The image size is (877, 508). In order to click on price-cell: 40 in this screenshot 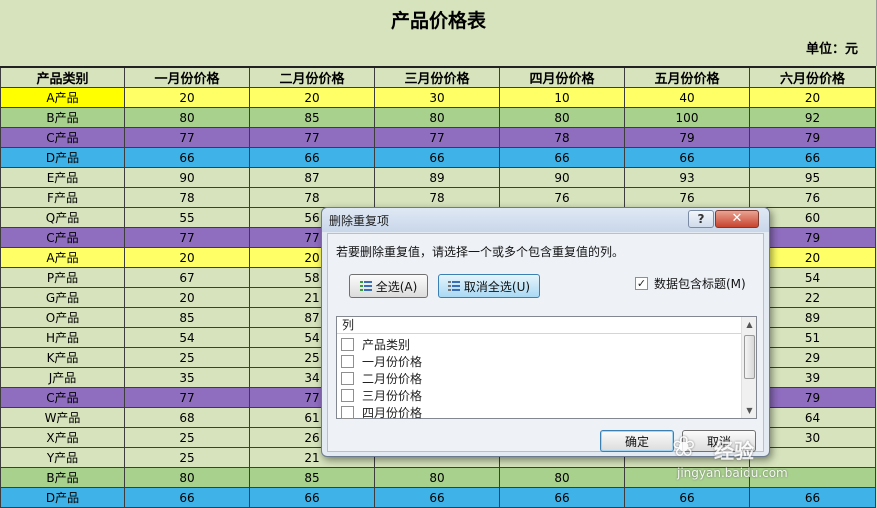, I will do `click(687, 97)`.